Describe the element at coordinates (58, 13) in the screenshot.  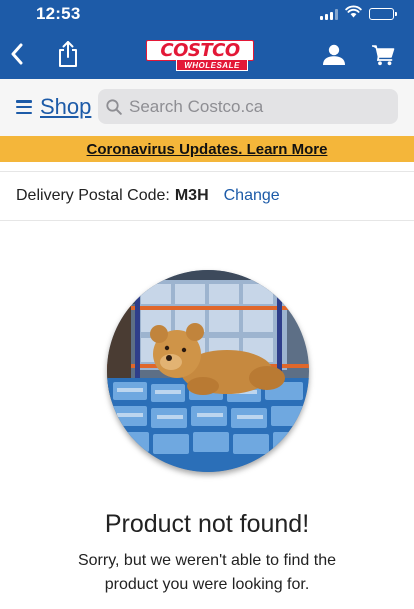
I see `status-time: 12:53` at that location.